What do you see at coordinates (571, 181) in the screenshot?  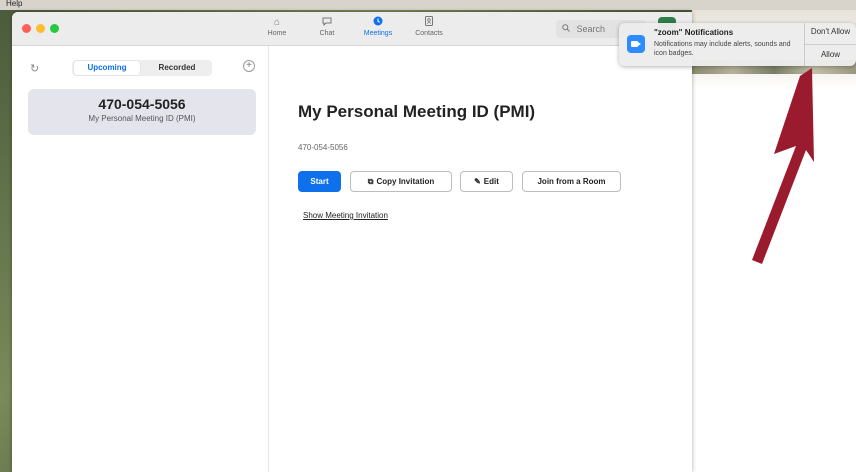 I see `join-from-room-button: Join from a Room` at bounding box center [571, 181].